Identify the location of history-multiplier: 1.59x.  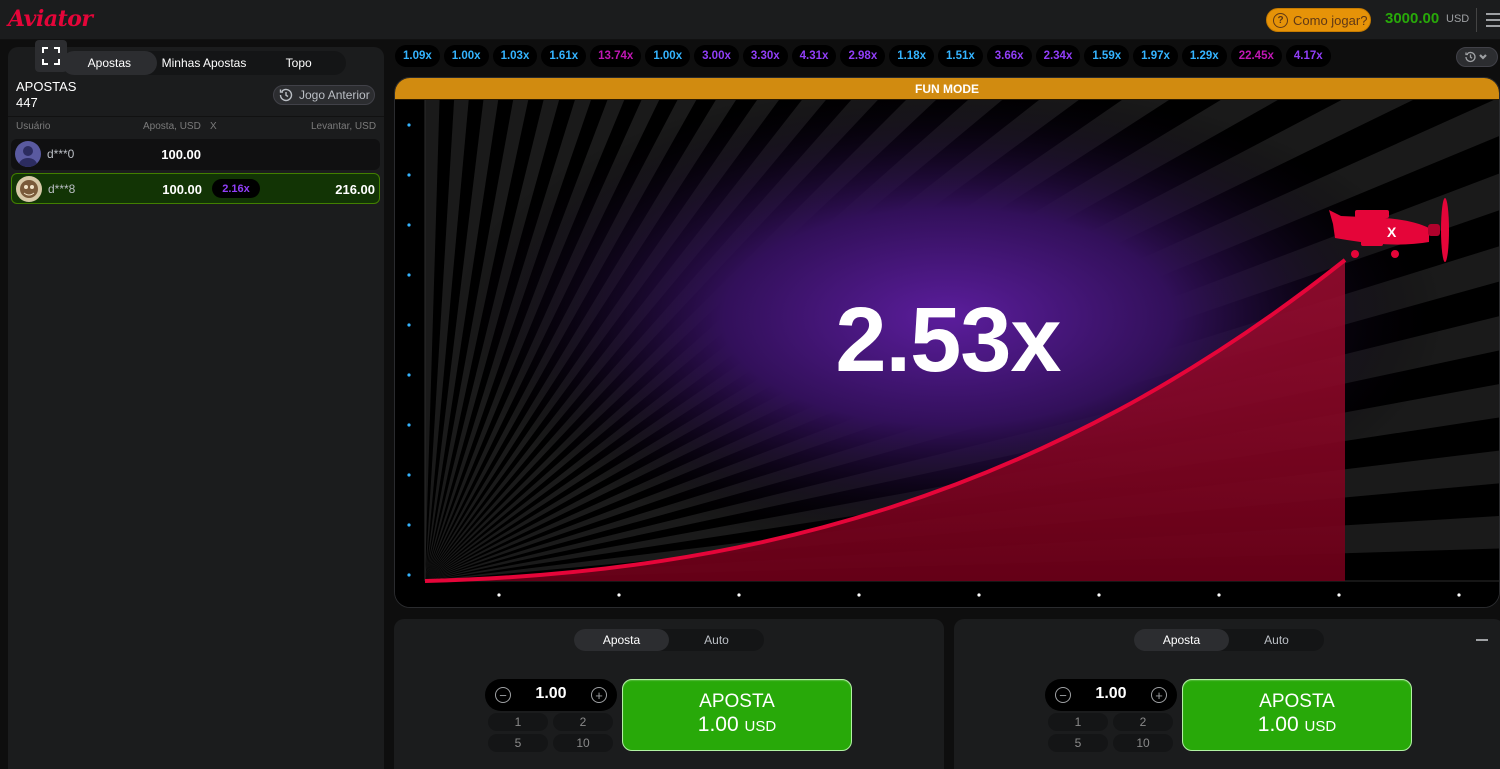
(1107, 56).